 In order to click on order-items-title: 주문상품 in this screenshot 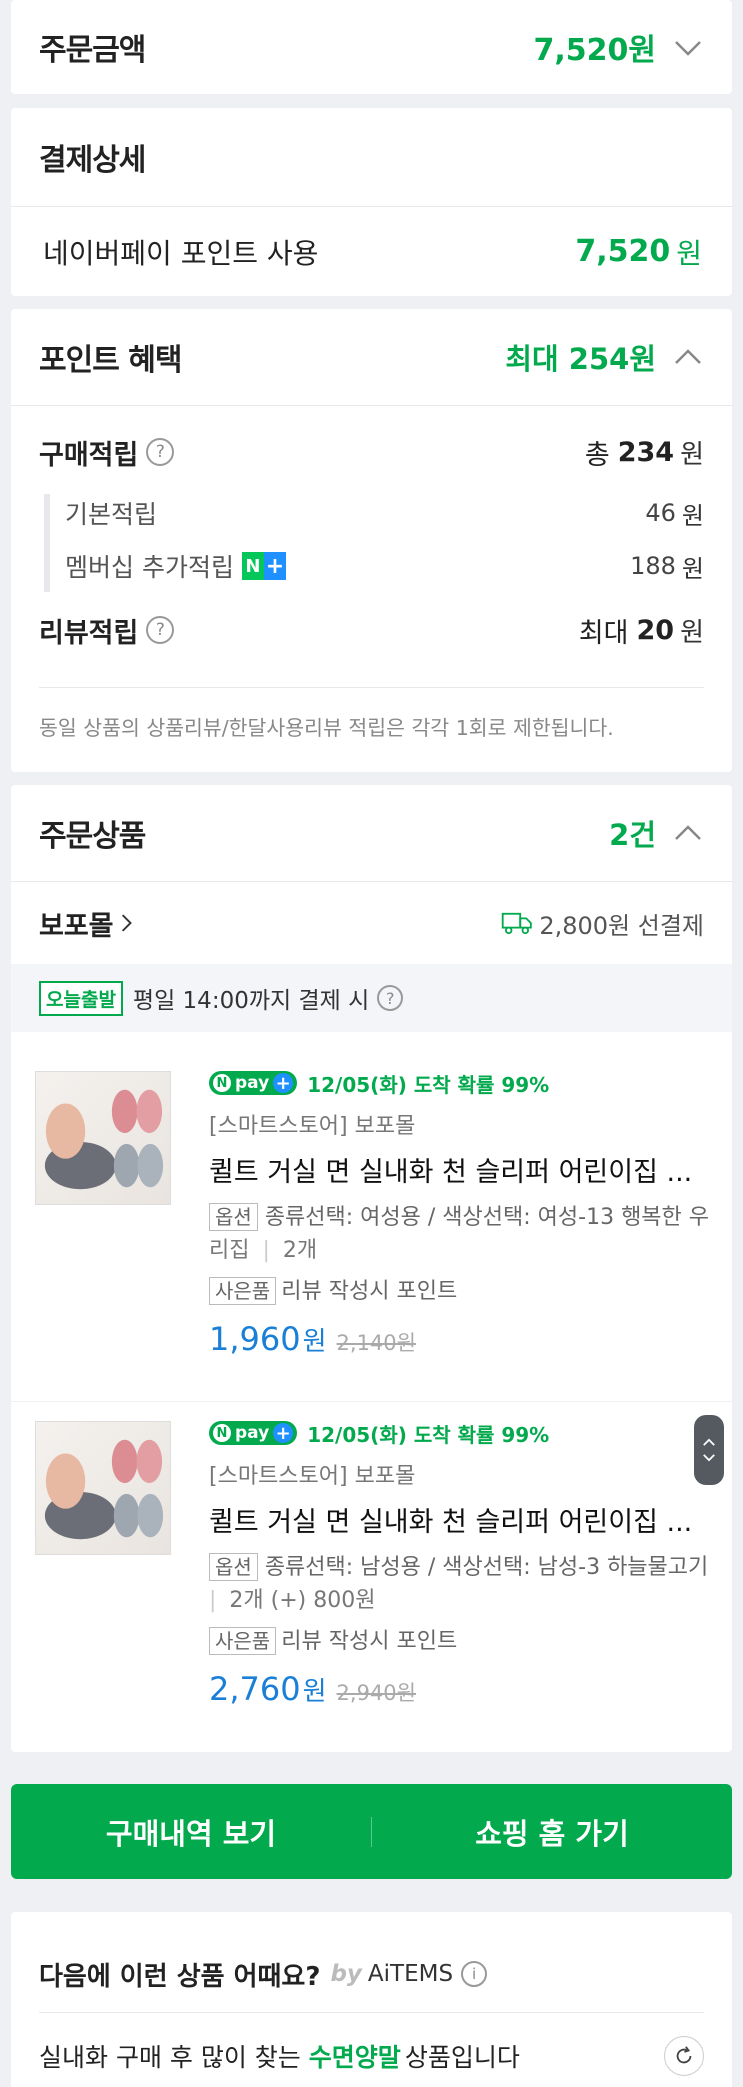, I will do `click(92, 836)`.